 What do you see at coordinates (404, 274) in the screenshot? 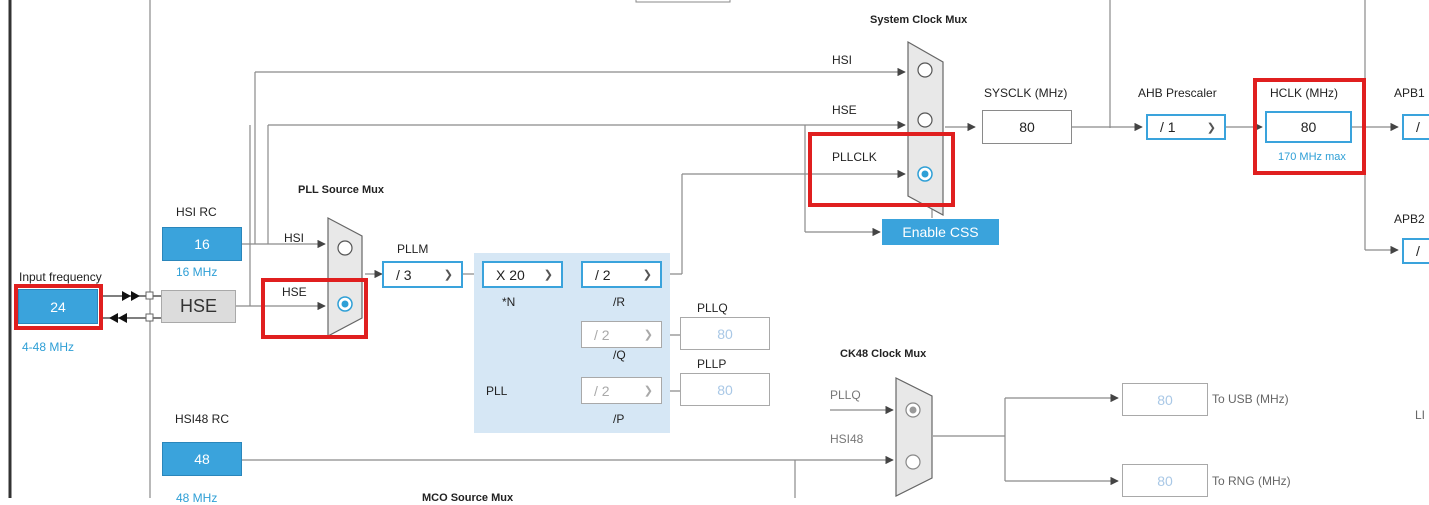
I see `pllm-value: / 3` at bounding box center [404, 274].